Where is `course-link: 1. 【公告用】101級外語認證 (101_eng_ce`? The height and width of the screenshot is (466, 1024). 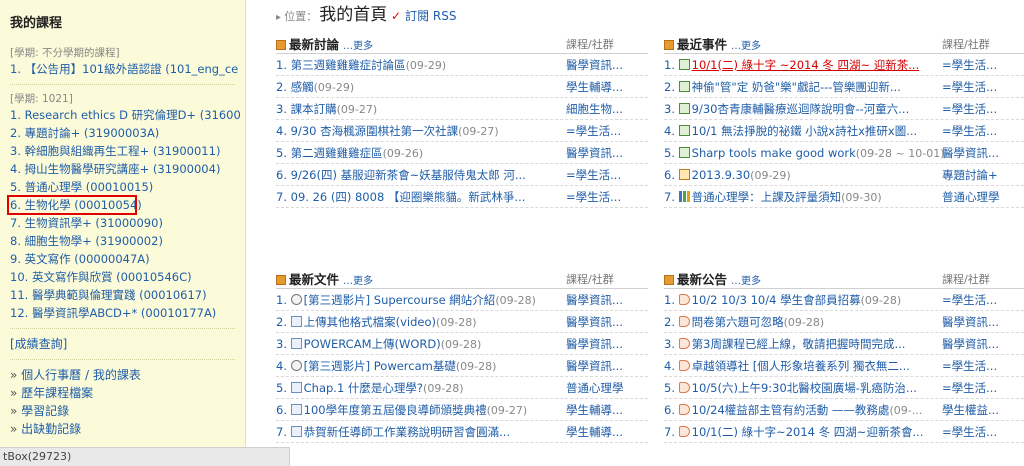 course-link: 1. 【公告用】101級外語認證 (101_eng_ce is located at coordinates (127, 69).